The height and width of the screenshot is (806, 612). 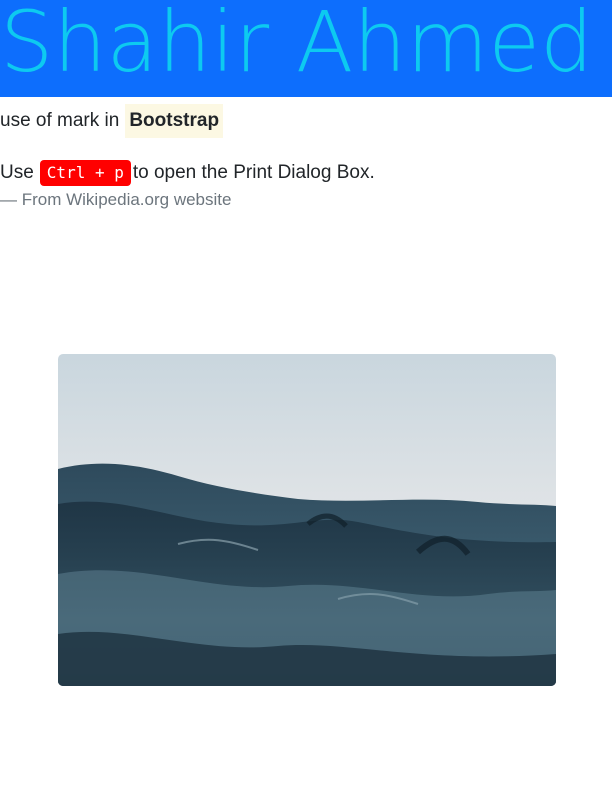 What do you see at coordinates (60, 120) in the screenshot?
I see `mark-prefix-text: use of mark in` at bounding box center [60, 120].